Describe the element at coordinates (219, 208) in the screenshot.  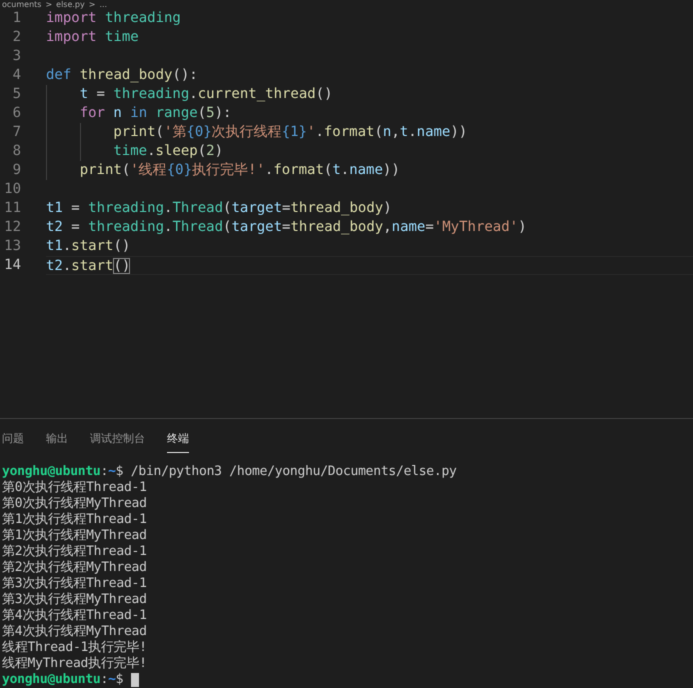
I see `code-line: t1 = threading.Thread(target=thread_body)` at that location.